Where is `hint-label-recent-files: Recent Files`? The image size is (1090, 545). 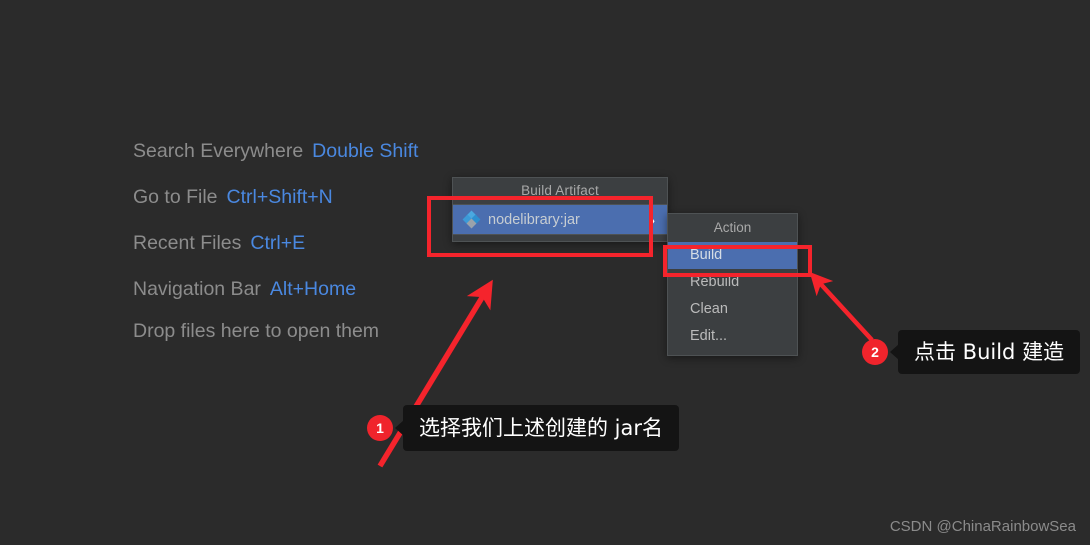
hint-label-recent-files: Recent Files is located at coordinates (187, 243).